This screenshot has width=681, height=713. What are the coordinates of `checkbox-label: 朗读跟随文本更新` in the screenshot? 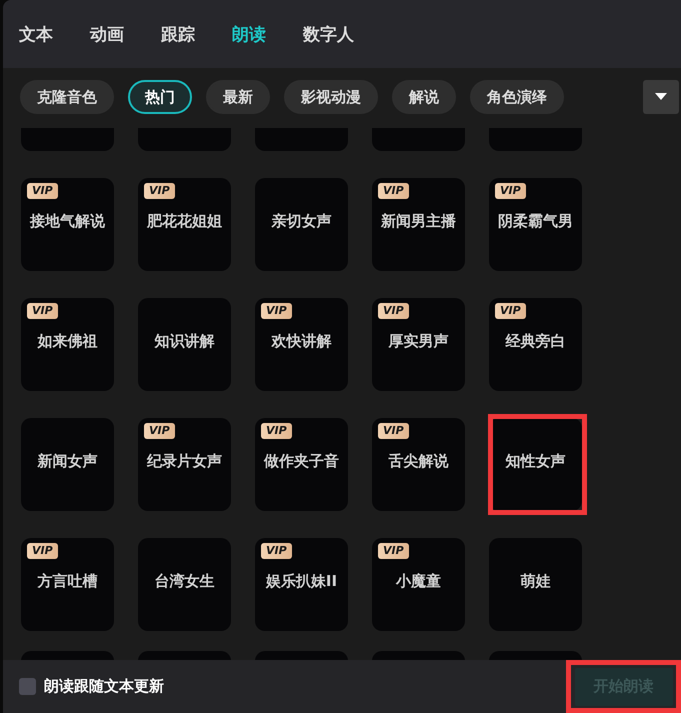 It's located at (104, 686).